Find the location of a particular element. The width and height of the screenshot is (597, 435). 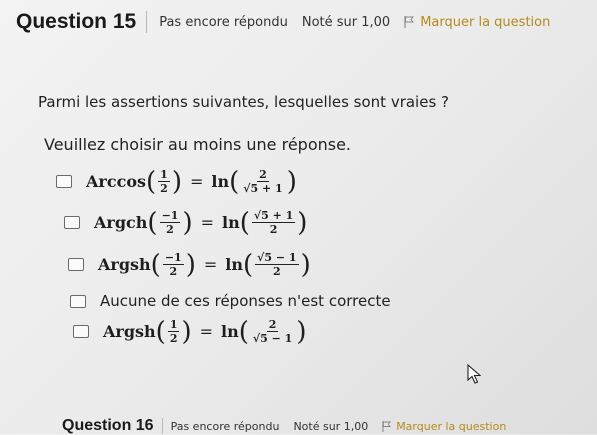

function-name: Argch is located at coordinates (121, 222).